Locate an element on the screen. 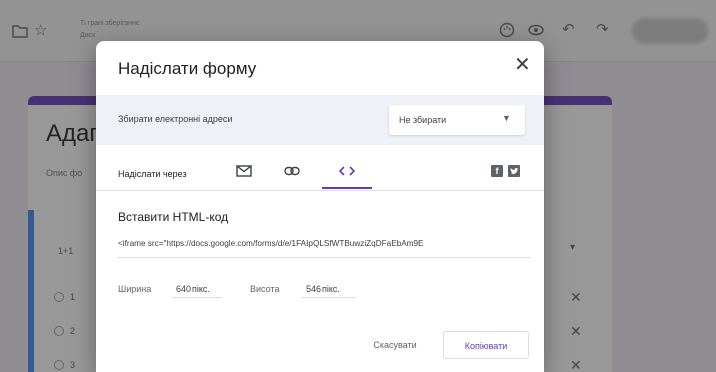 The width and height of the screenshot is (716, 372). section-divider is located at coordinates (320, 190).